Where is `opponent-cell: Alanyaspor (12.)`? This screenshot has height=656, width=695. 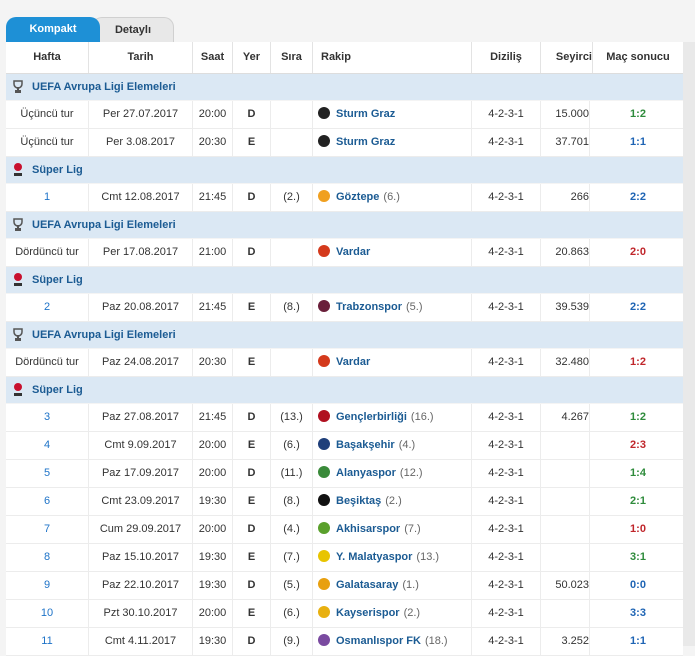 opponent-cell: Alanyaspor (12.) is located at coordinates (392, 473).